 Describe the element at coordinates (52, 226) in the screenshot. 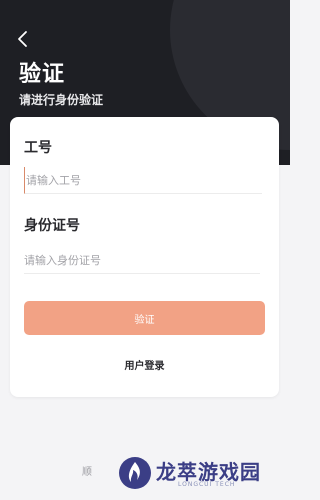

I see `id-number-label: 身份证号` at that location.